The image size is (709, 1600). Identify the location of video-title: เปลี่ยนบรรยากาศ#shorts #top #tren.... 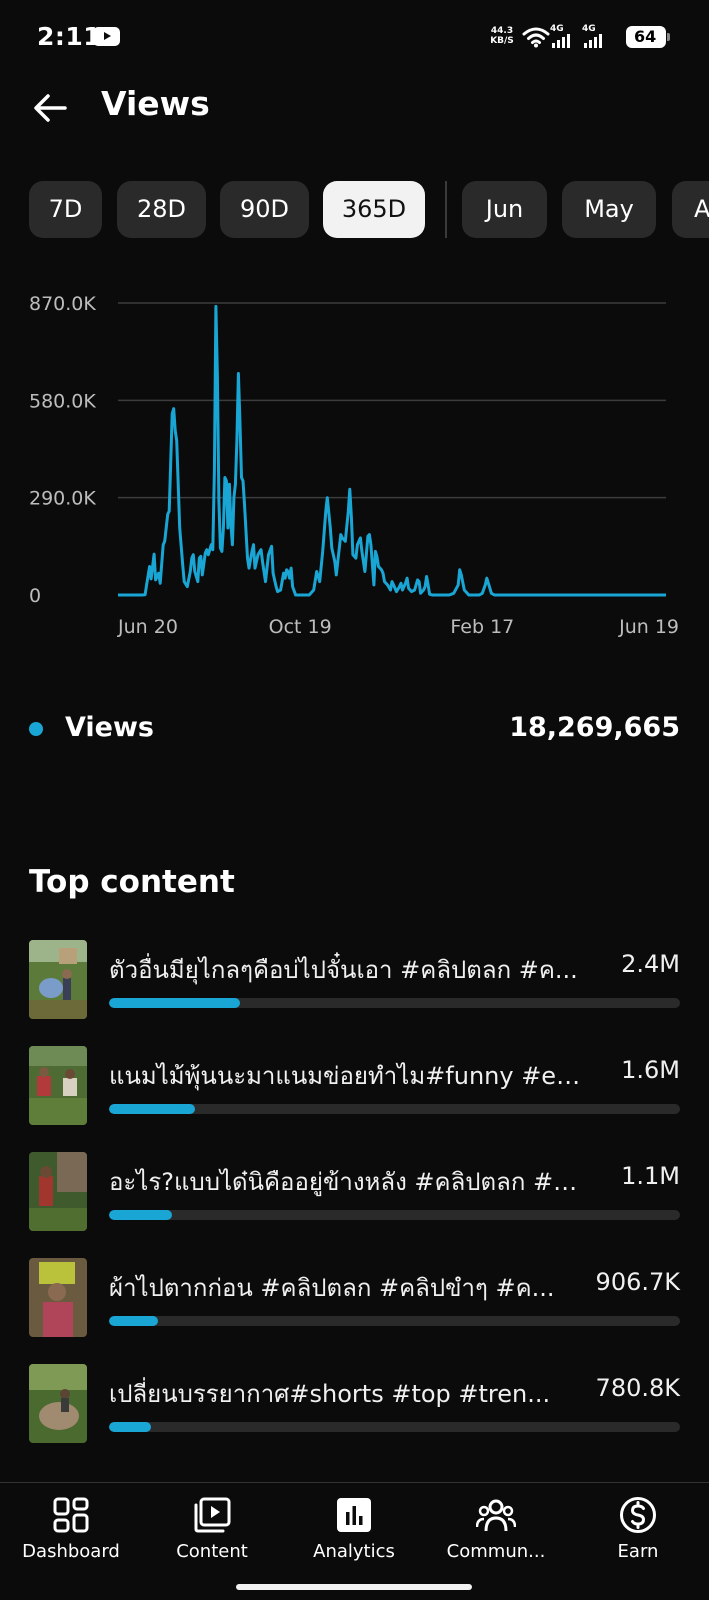
(330, 1394).